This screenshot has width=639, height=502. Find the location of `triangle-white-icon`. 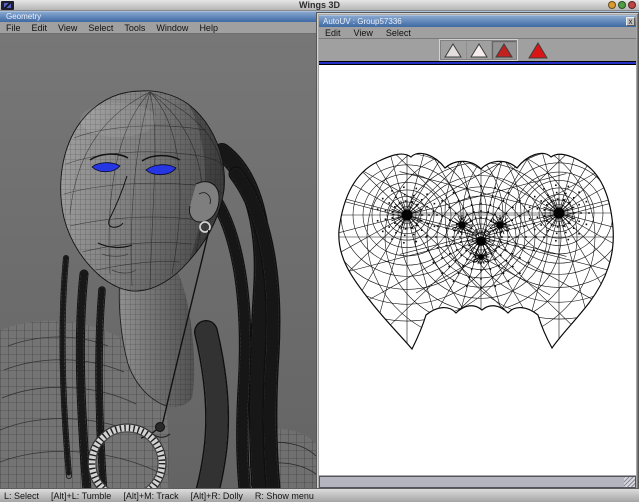

triangle-white-icon is located at coordinates (478, 49).